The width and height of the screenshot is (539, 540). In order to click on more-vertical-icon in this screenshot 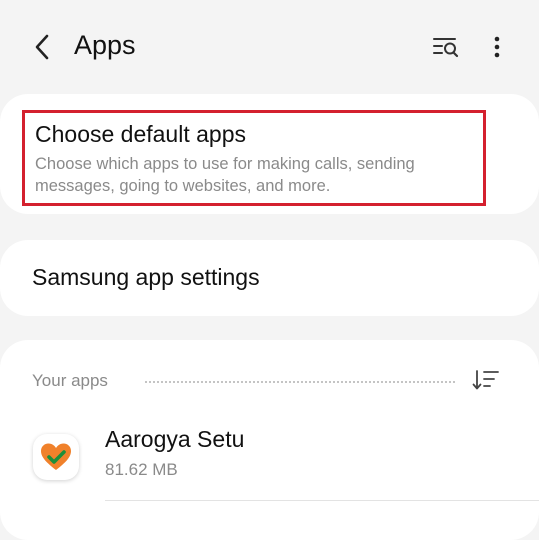, I will do `click(497, 47)`.